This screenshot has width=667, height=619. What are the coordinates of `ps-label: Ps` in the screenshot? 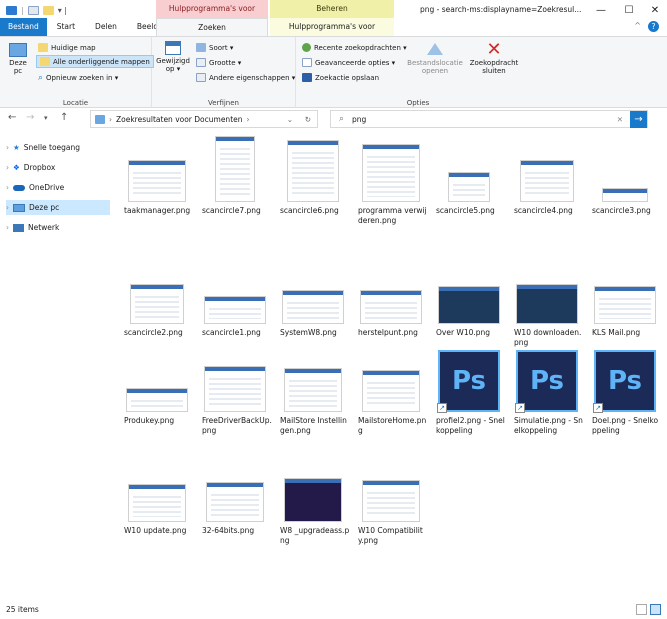 It's located at (469, 381).